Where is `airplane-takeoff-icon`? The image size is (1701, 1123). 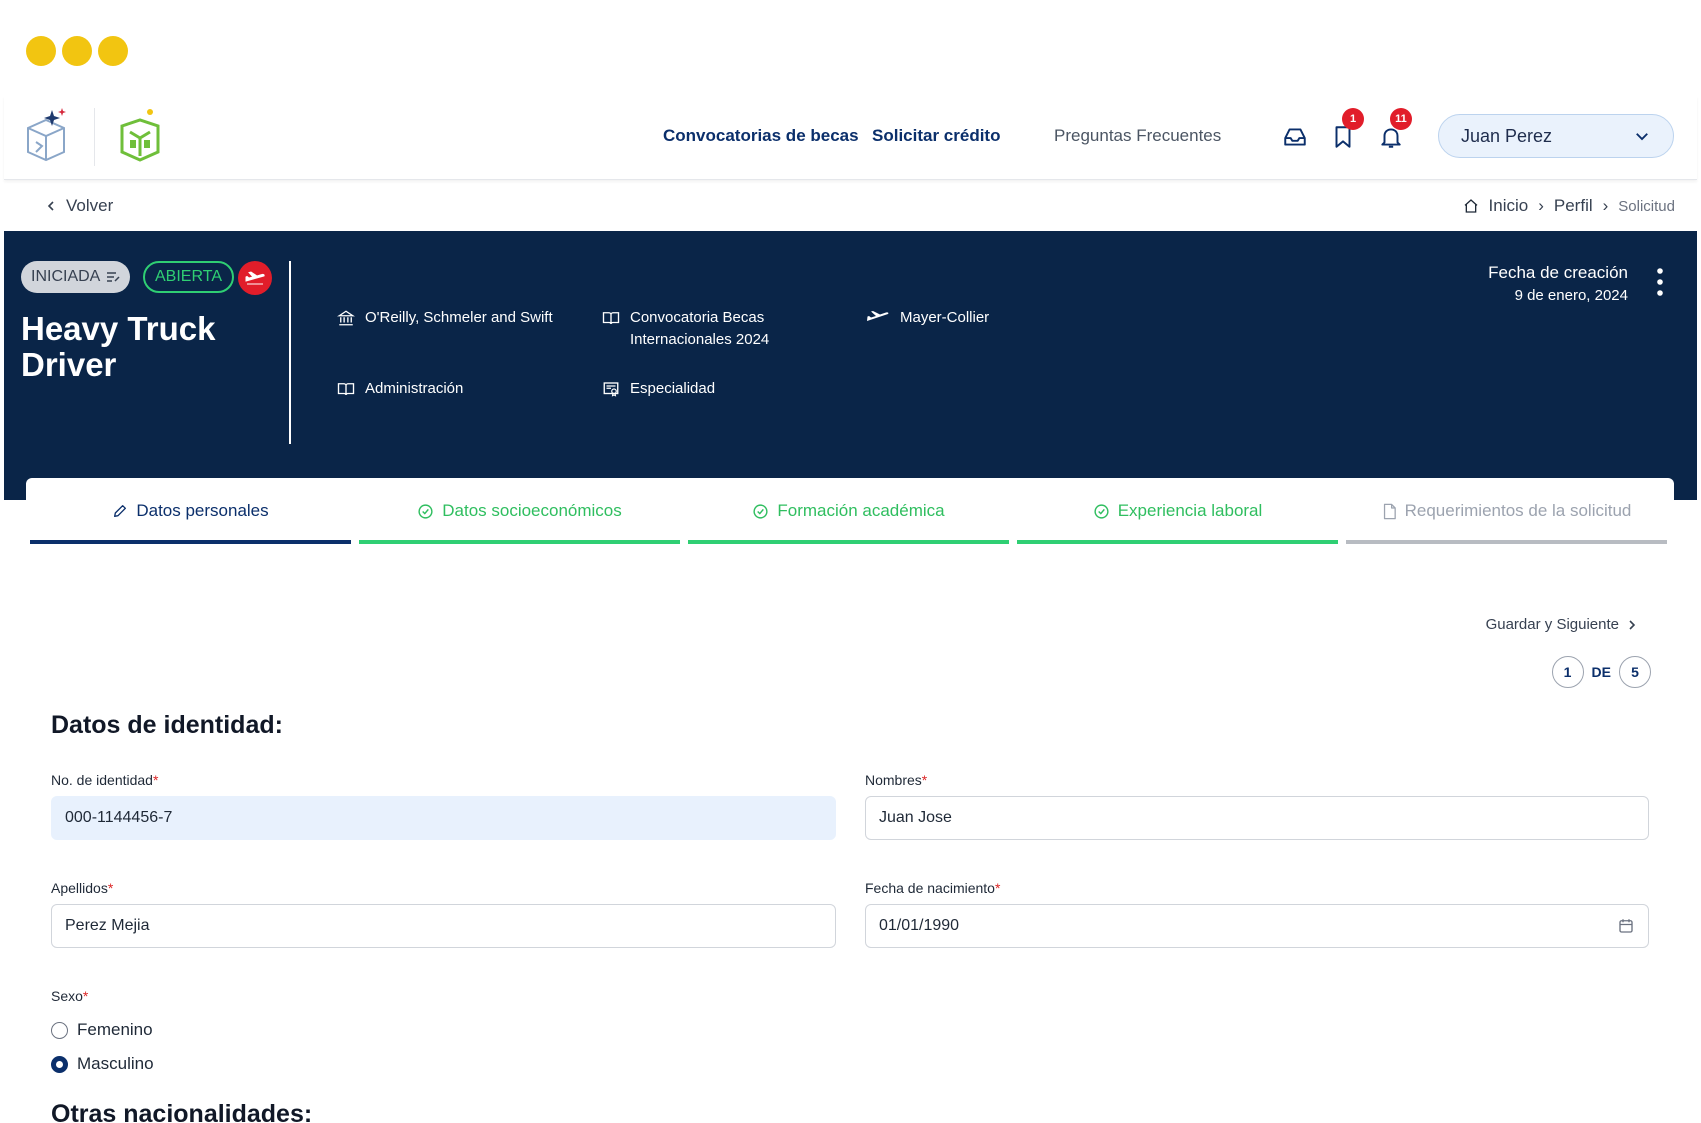
airplane-takeoff-icon is located at coordinates (878, 316).